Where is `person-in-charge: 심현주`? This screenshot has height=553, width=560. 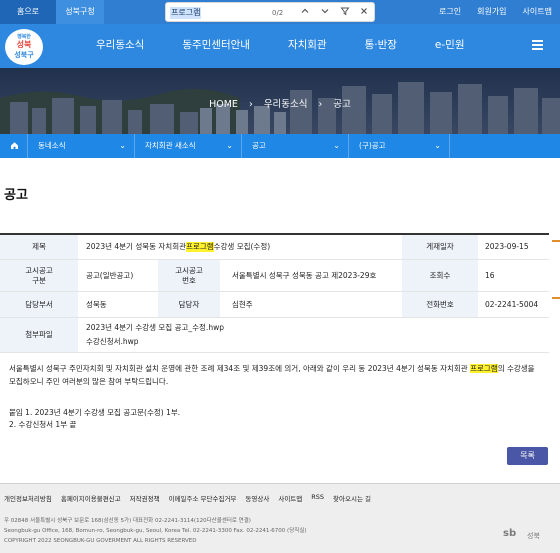 person-in-charge: 심현주 is located at coordinates (242, 304).